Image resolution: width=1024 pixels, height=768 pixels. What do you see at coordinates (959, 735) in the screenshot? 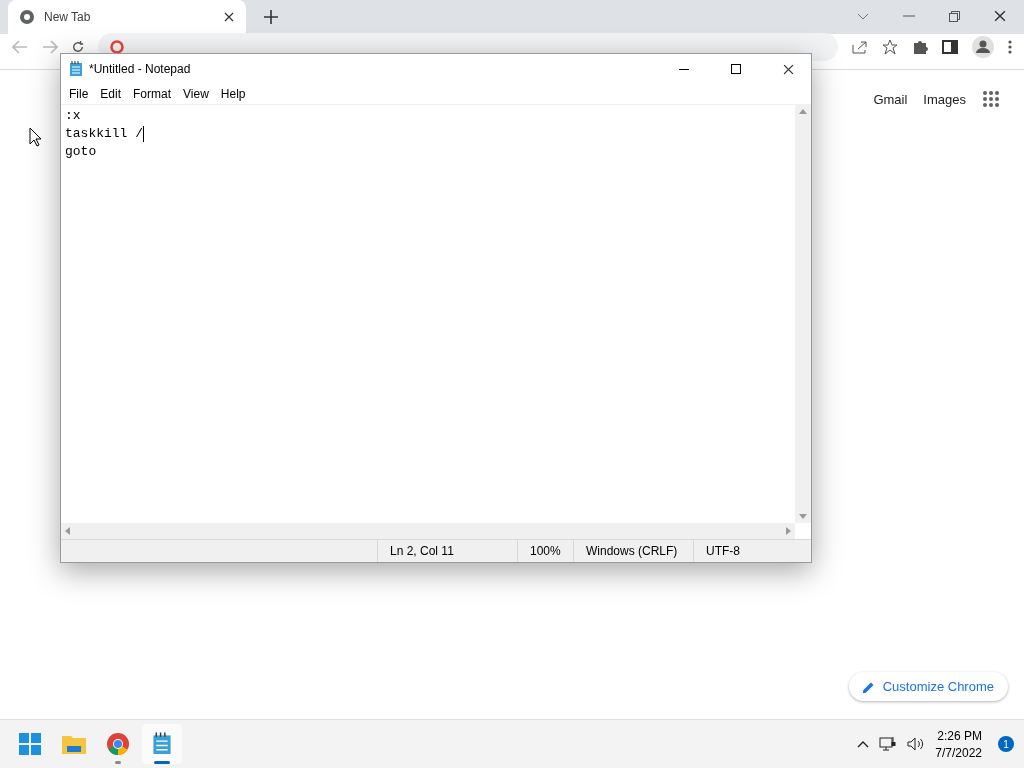
I see `clock-time: 2:26 PM` at bounding box center [959, 735].